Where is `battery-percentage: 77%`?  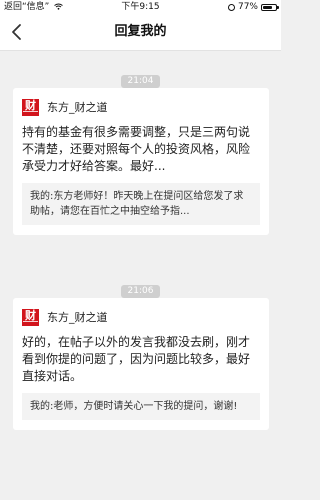
battery-percentage: 77% is located at coordinates (247, 7).